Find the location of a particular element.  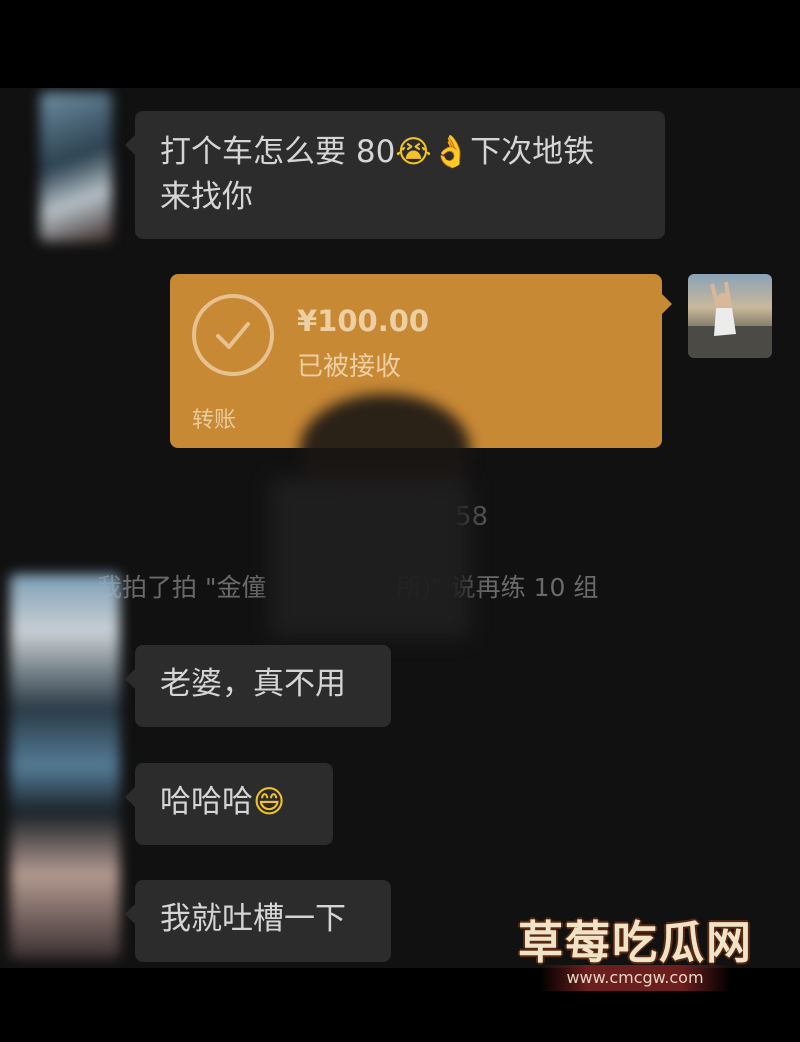

message-bubble-complain: 我就吐槽一下 is located at coordinates (258, 921).